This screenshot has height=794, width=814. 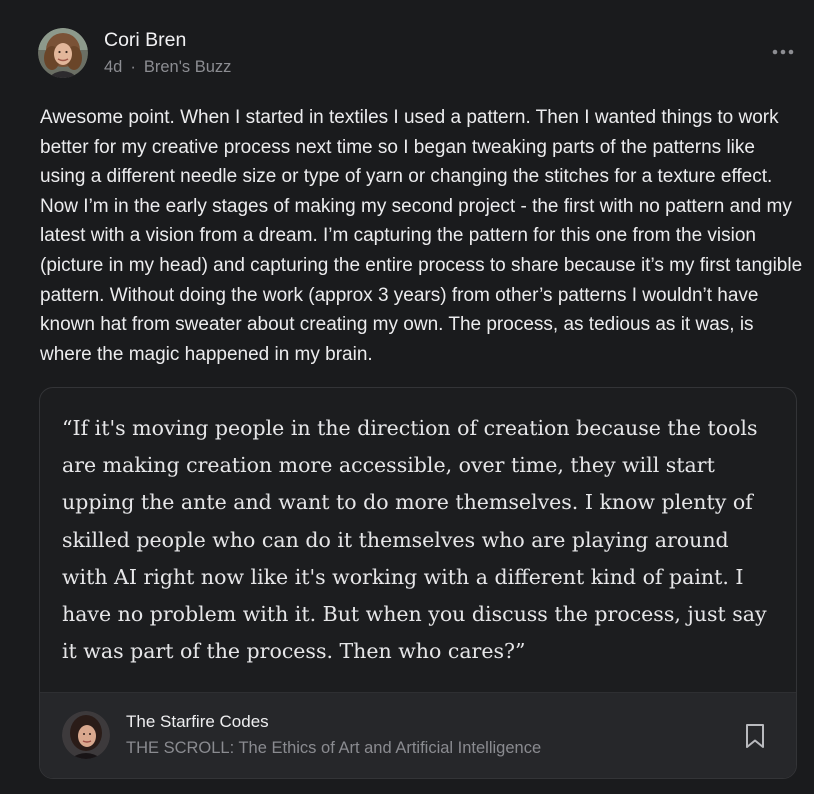 I want to click on source-avatar, so click(x=86, y=735).